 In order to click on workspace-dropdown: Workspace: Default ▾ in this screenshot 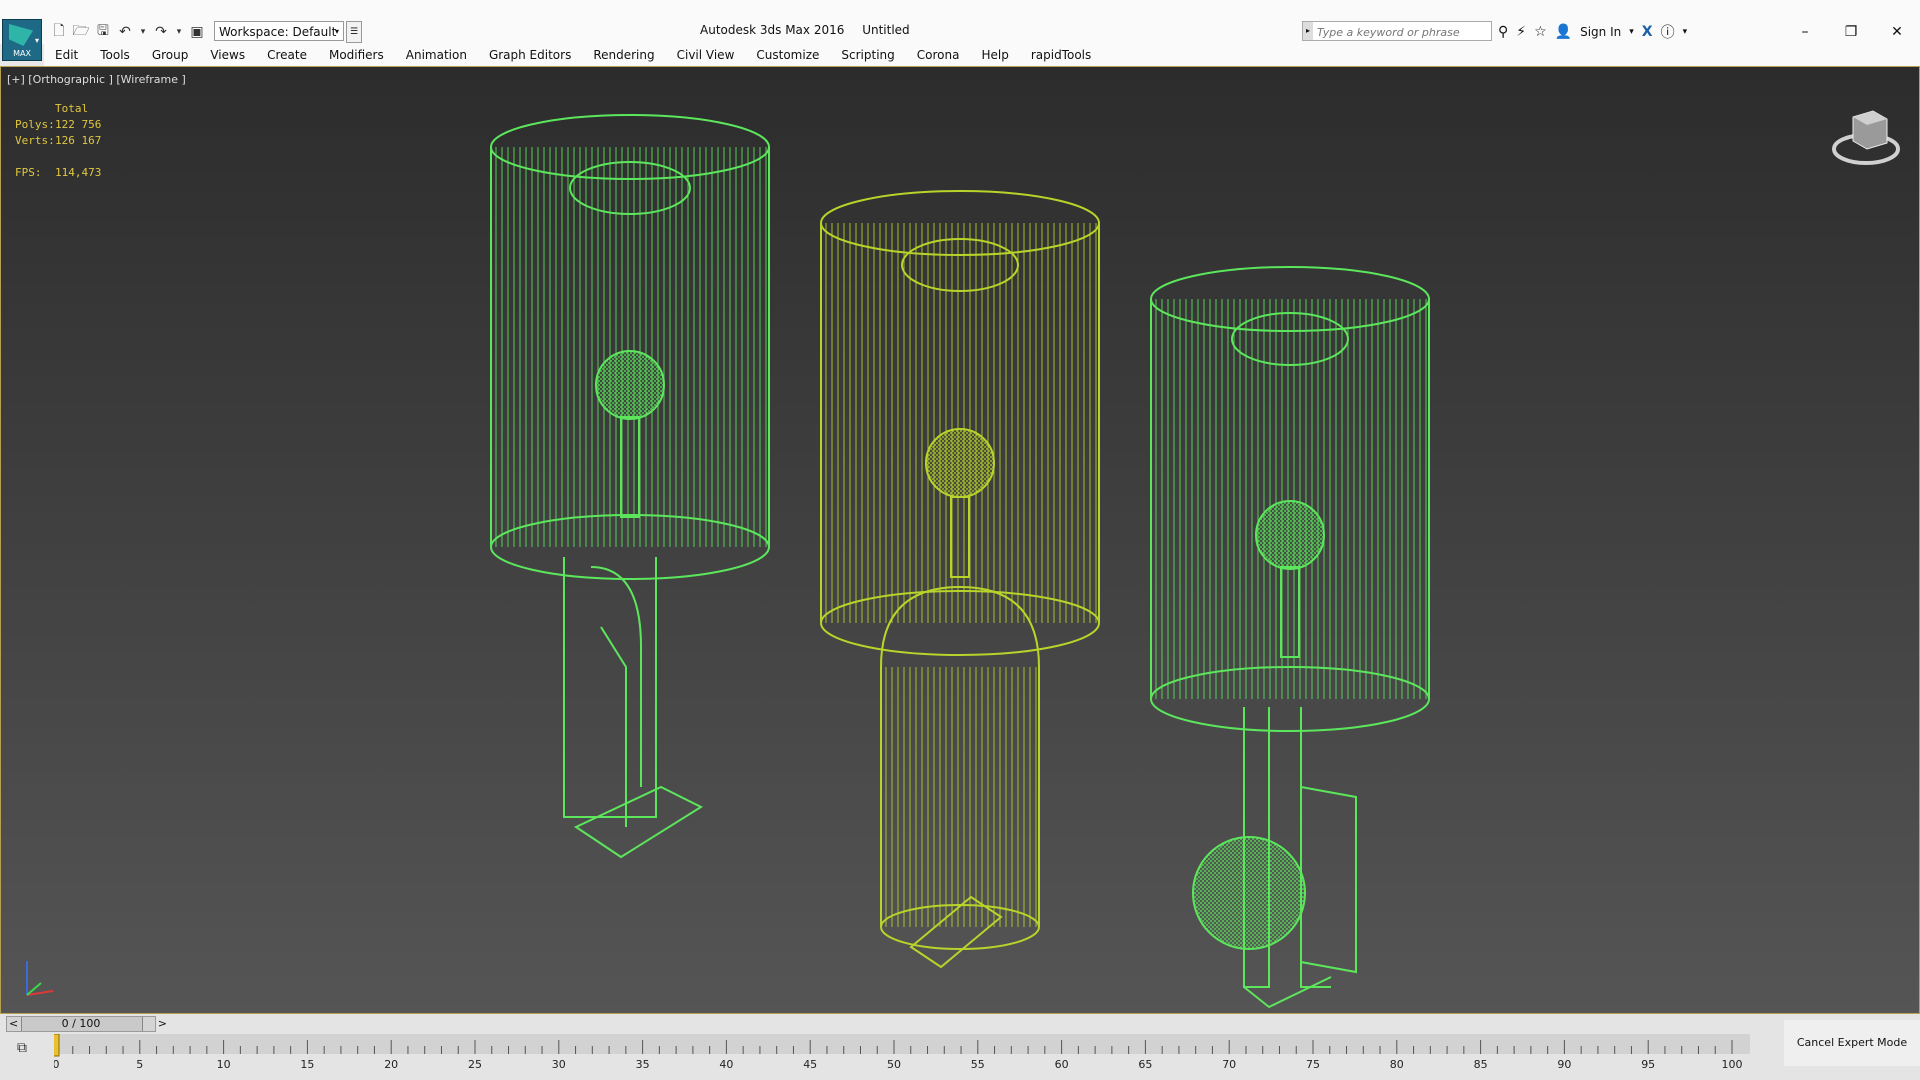, I will do `click(279, 31)`.